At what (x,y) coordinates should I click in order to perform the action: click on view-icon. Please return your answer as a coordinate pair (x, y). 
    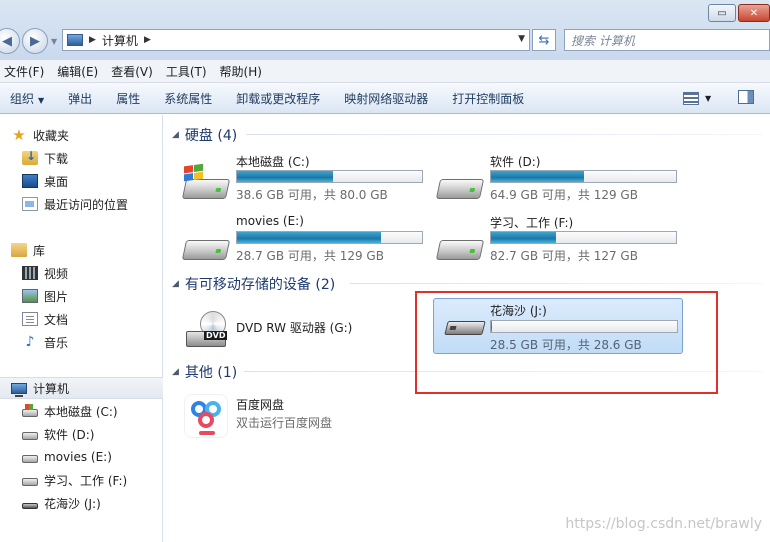
    Looking at the image, I should click on (691, 98).